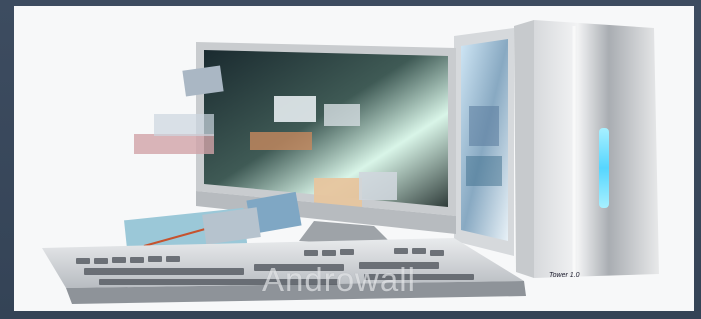 The width and height of the screenshot is (701, 319). I want to click on watermark-text: Androwall, so click(339, 279).